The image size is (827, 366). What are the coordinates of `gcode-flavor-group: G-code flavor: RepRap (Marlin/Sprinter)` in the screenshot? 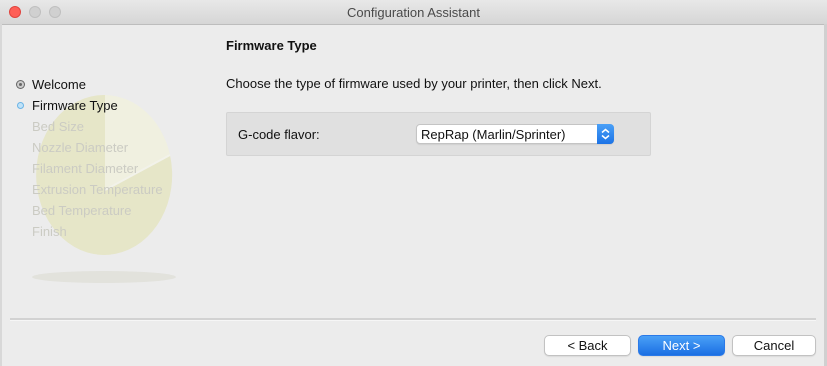 It's located at (438, 134).